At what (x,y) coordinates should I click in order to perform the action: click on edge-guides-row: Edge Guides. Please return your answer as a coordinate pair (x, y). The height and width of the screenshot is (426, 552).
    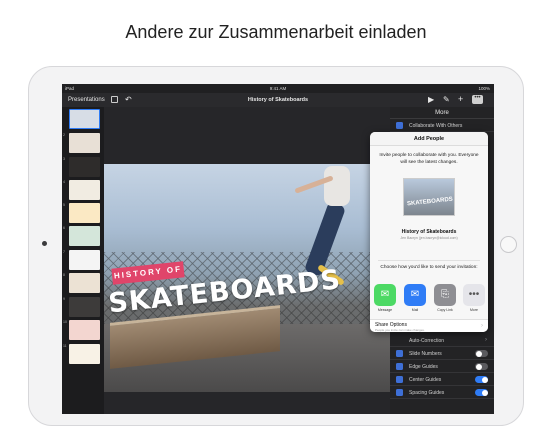
    Looking at the image, I should click on (442, 366).